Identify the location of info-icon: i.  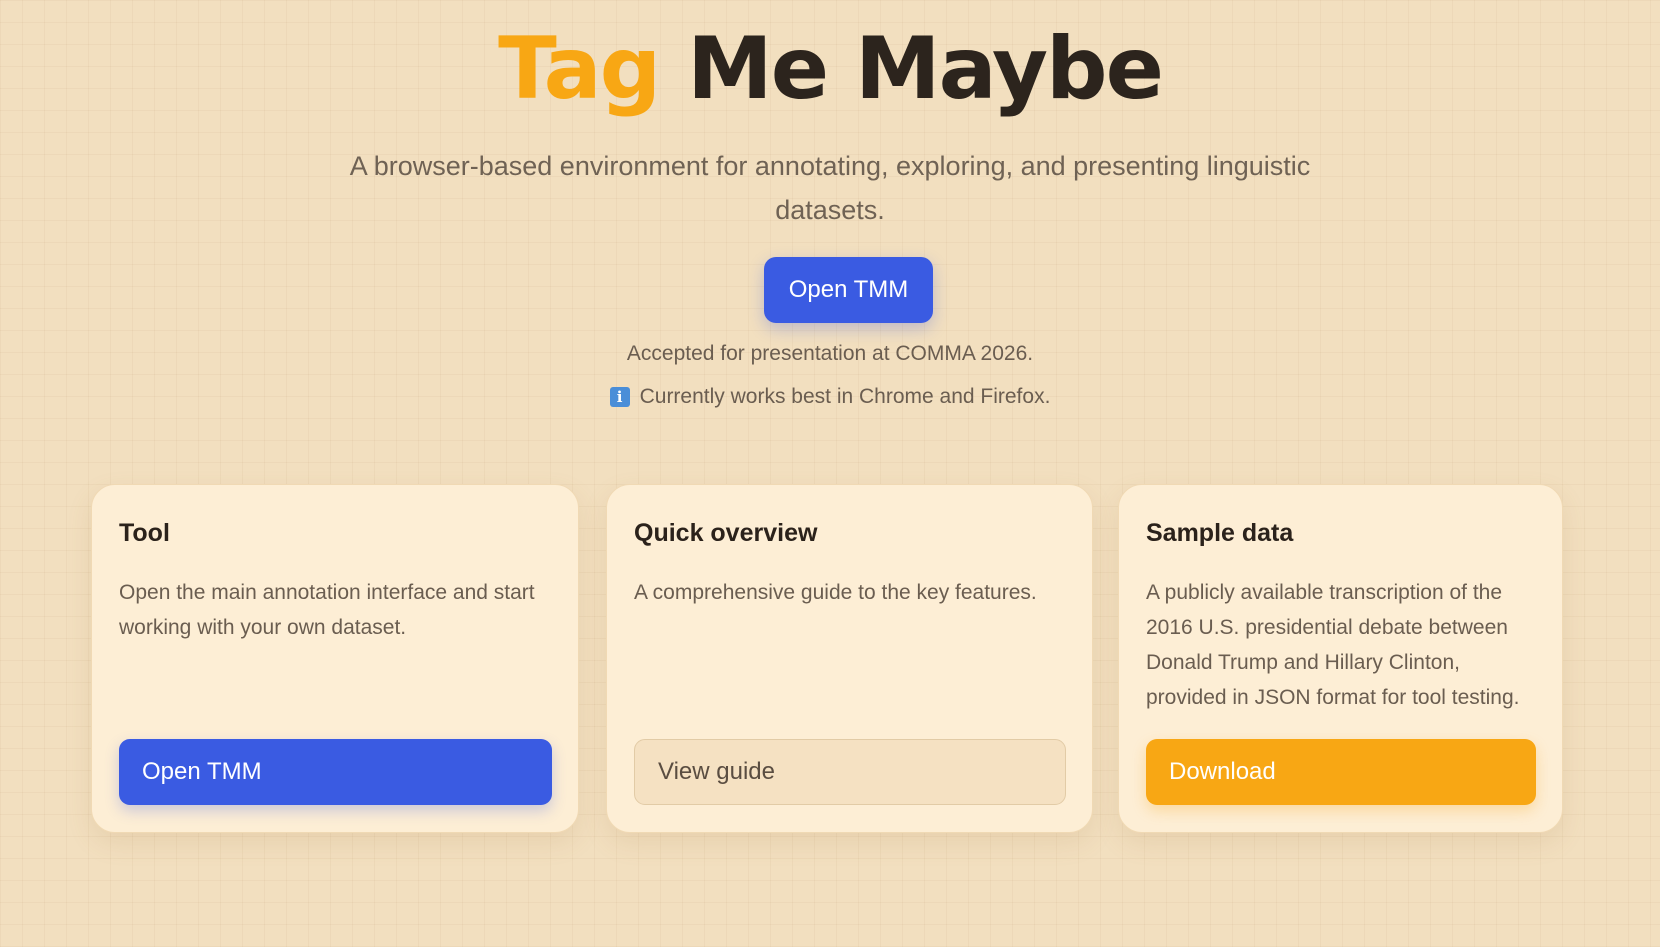
(619, 397).